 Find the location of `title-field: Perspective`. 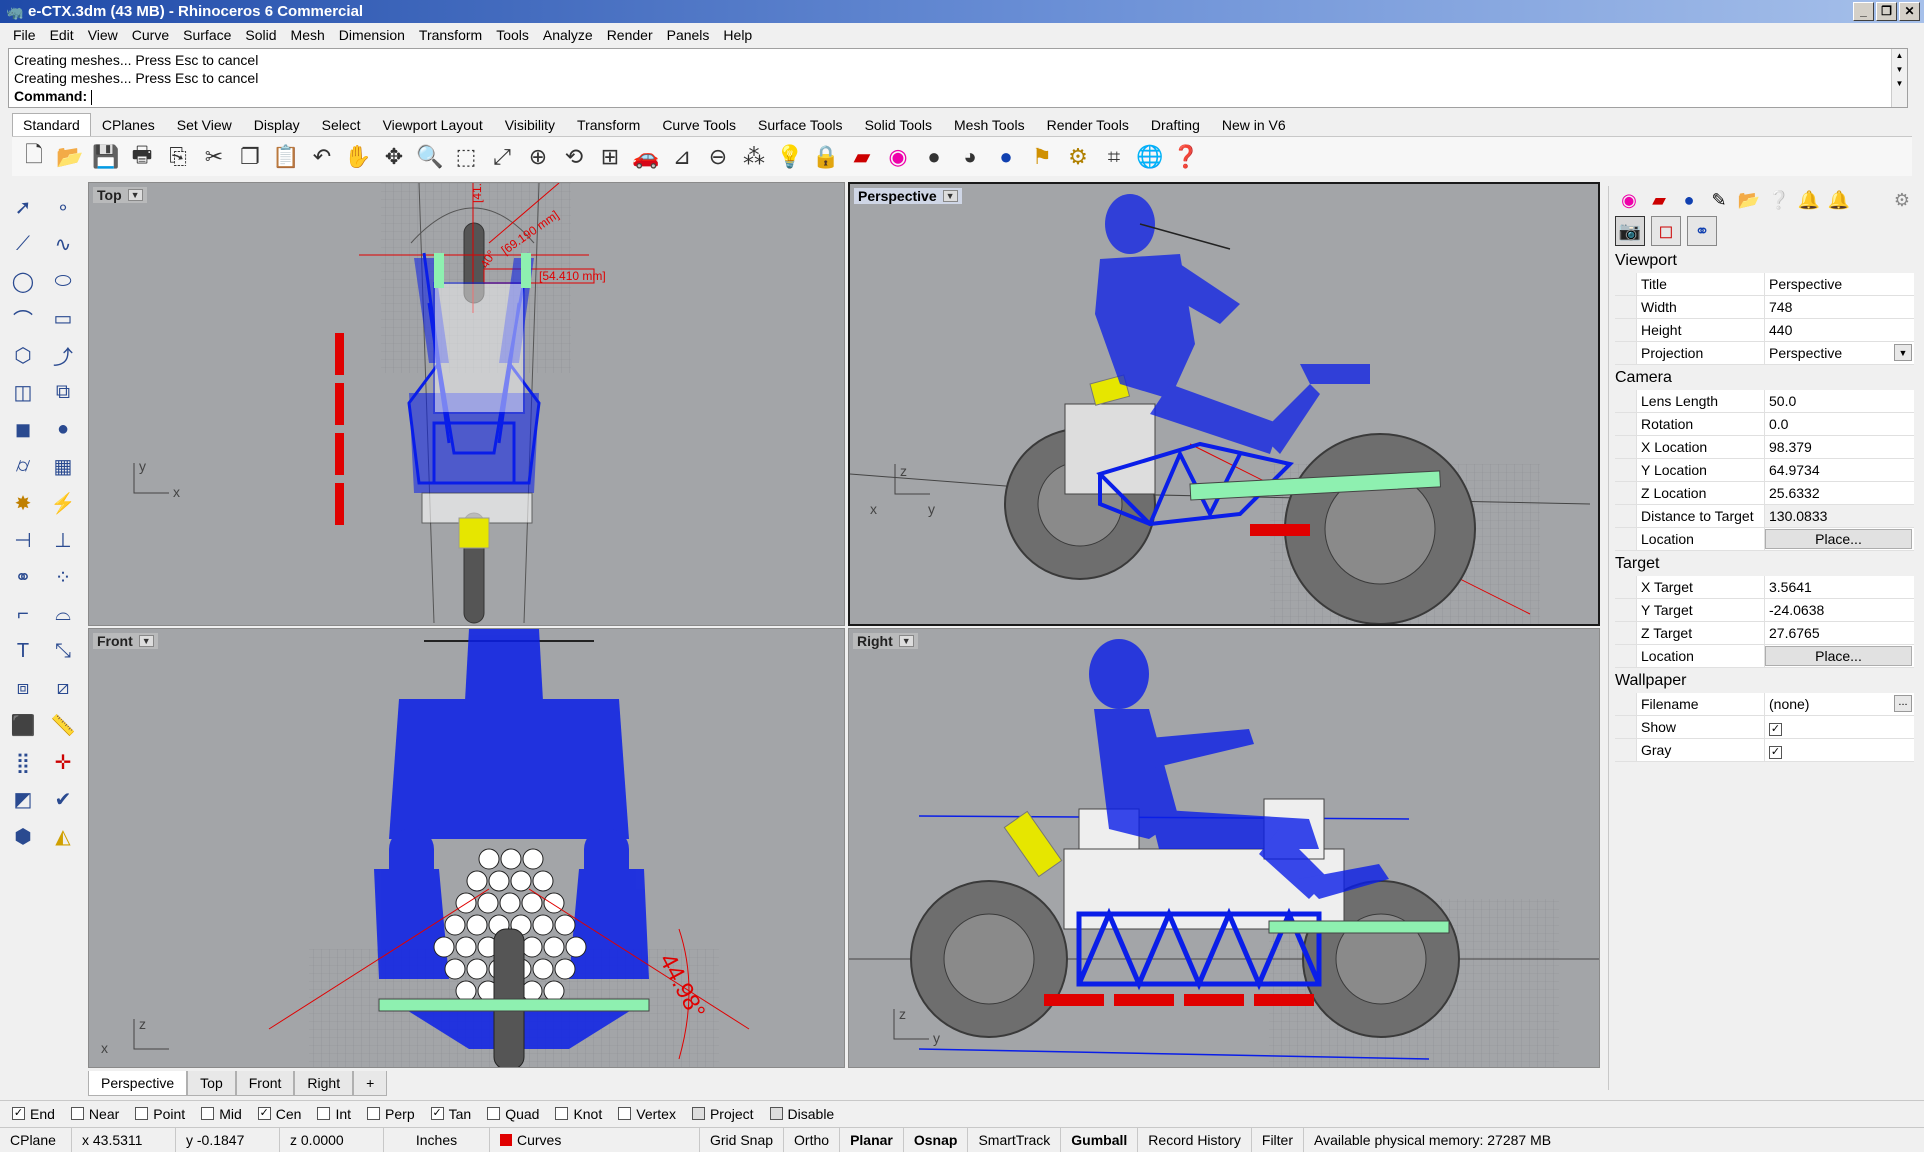

title-field: Perspective is located at coordinates (1839, 284).